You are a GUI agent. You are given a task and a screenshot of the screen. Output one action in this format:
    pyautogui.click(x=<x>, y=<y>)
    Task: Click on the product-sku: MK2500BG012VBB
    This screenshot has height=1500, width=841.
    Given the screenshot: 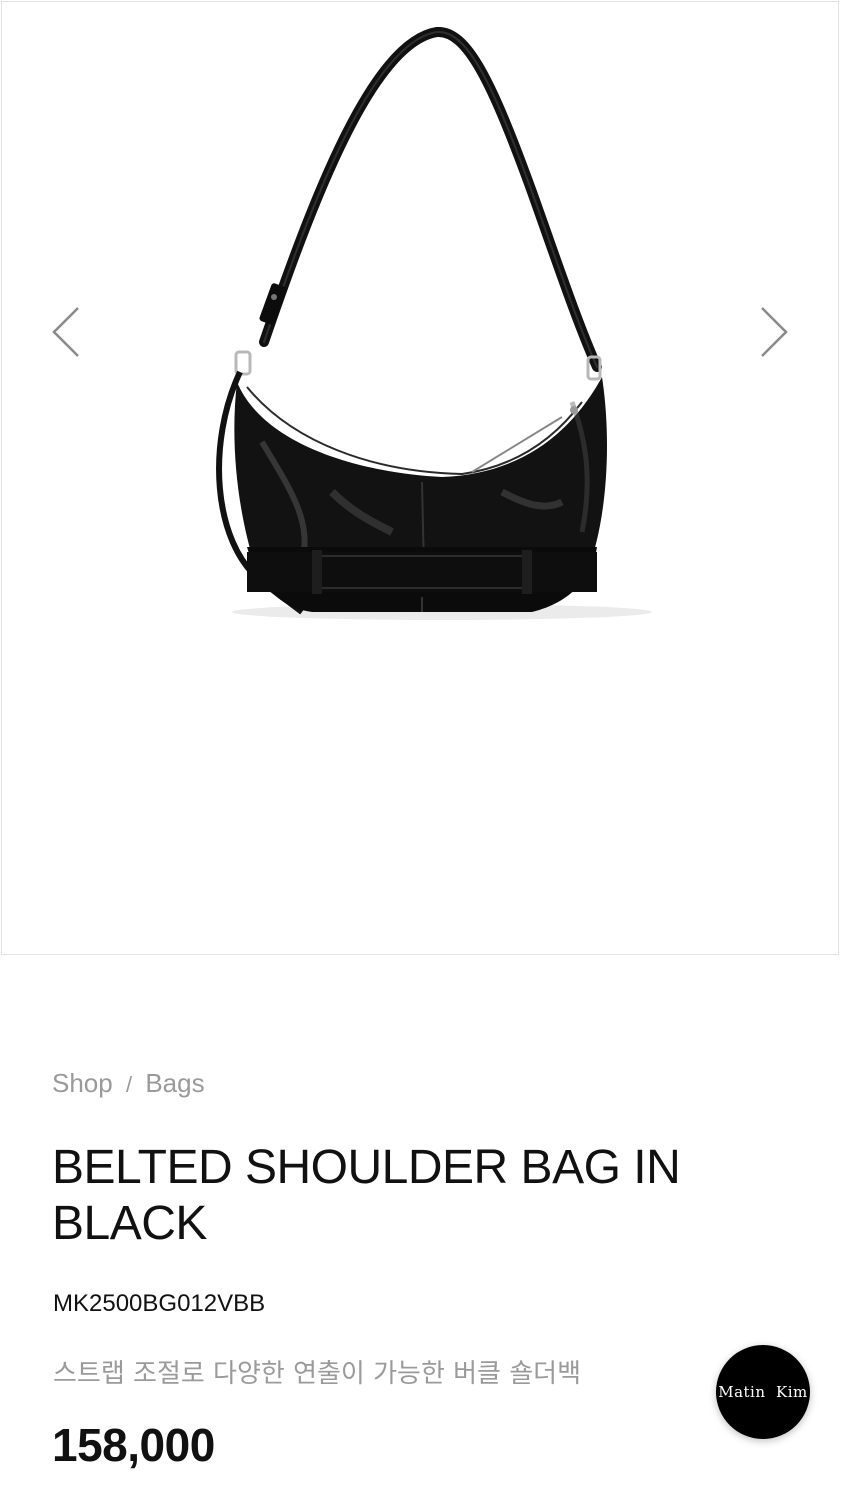 What is the action you would take?
    pyautogui.click(x=159, y=1303)
    